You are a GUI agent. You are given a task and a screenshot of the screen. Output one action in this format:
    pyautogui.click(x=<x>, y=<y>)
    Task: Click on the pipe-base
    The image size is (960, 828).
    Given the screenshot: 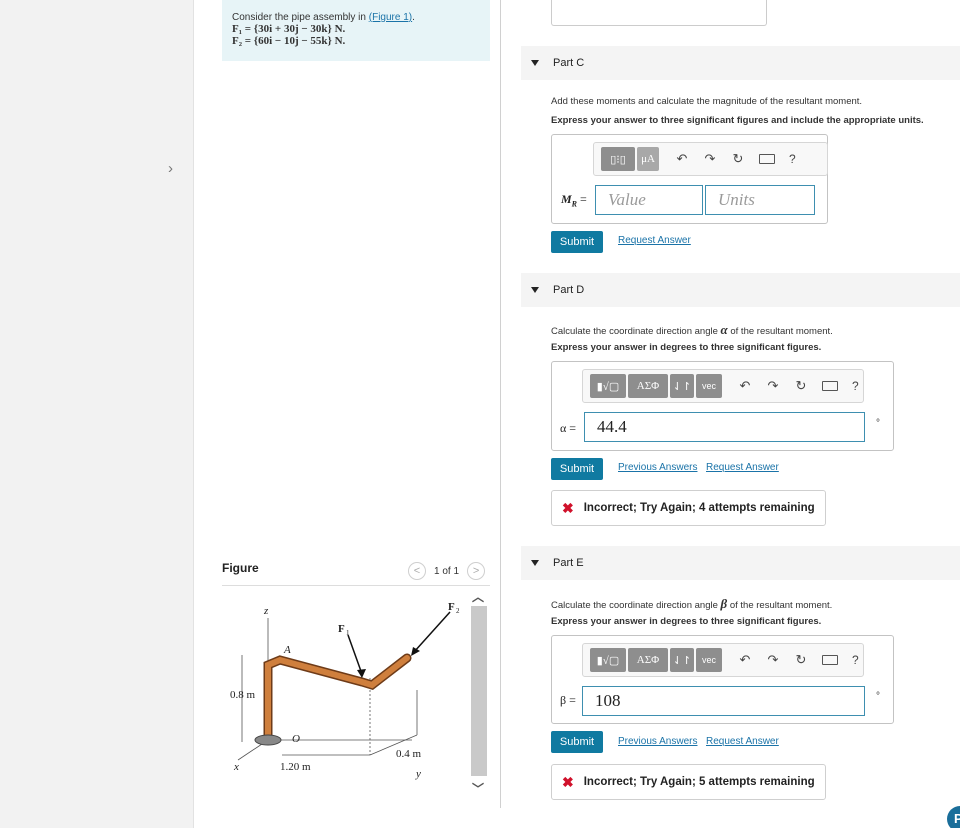 What is the action you would take?
    pyautogui.click(x=268, y=740)
    